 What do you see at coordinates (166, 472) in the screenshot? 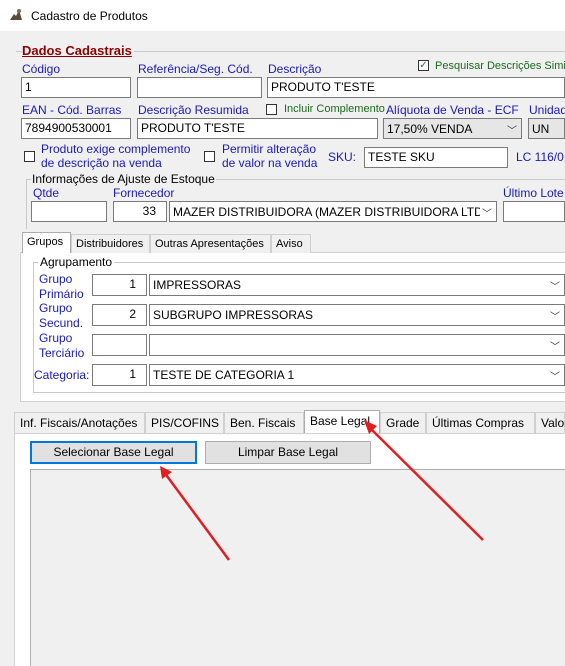
I see `arrow-head-icon` at bounding box center [166, 472].